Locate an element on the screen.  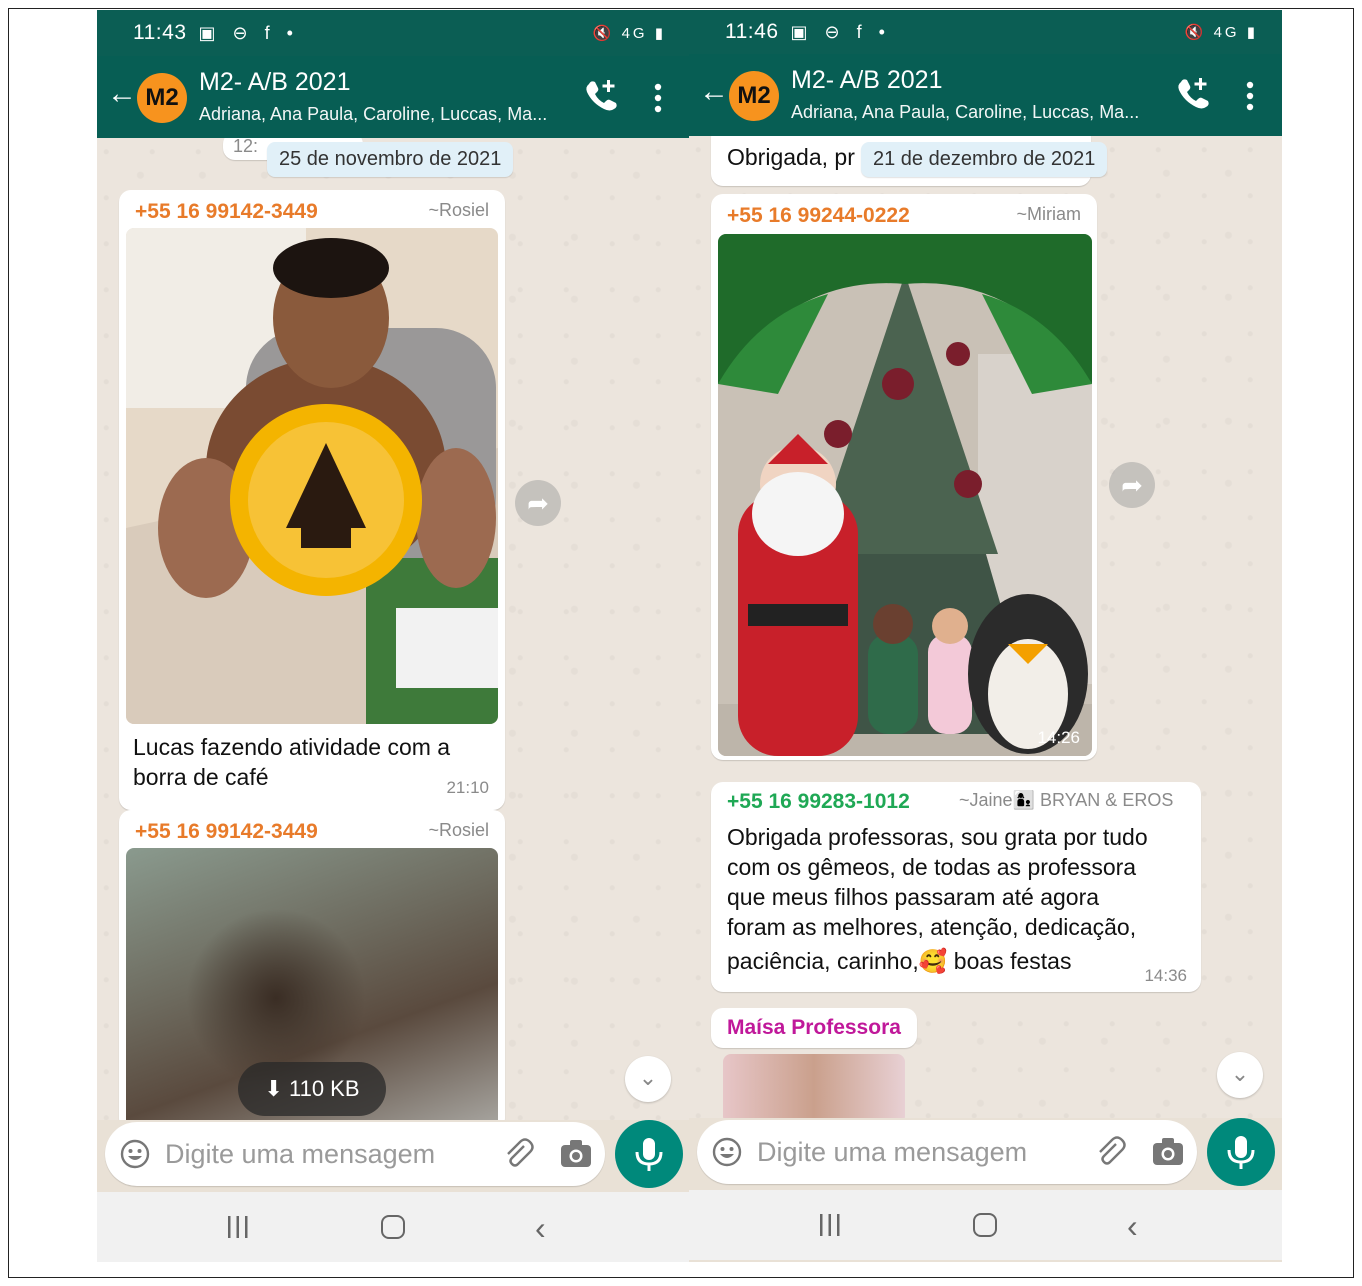
download-button: ⬇ 110 KB is located at coordinates (312, 1089).